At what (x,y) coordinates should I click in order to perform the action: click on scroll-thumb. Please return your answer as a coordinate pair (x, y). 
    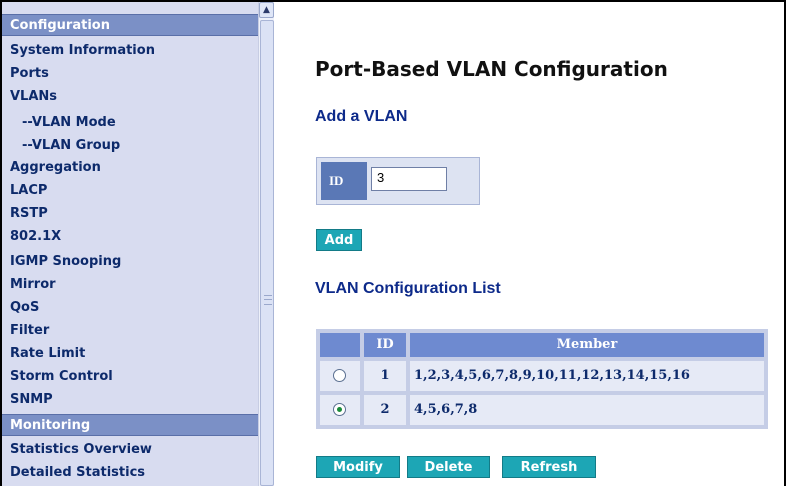
    Looking at the image, I should click on (267, 253).